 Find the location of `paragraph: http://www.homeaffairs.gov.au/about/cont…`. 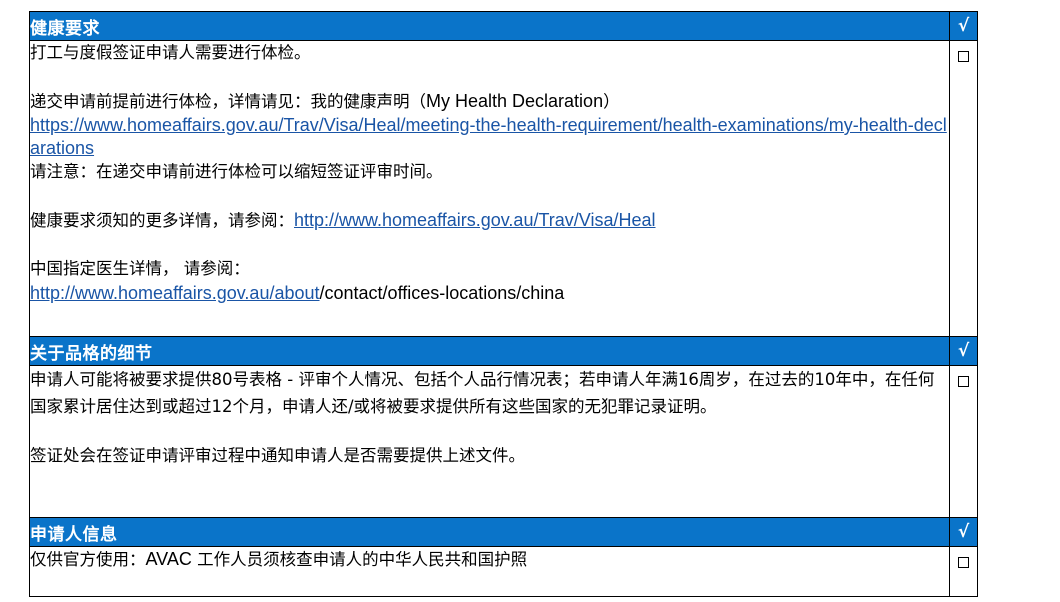

paragraph: http://www.homeaffairs.gov.au/about/cont… is located at coordinates (489, 293).